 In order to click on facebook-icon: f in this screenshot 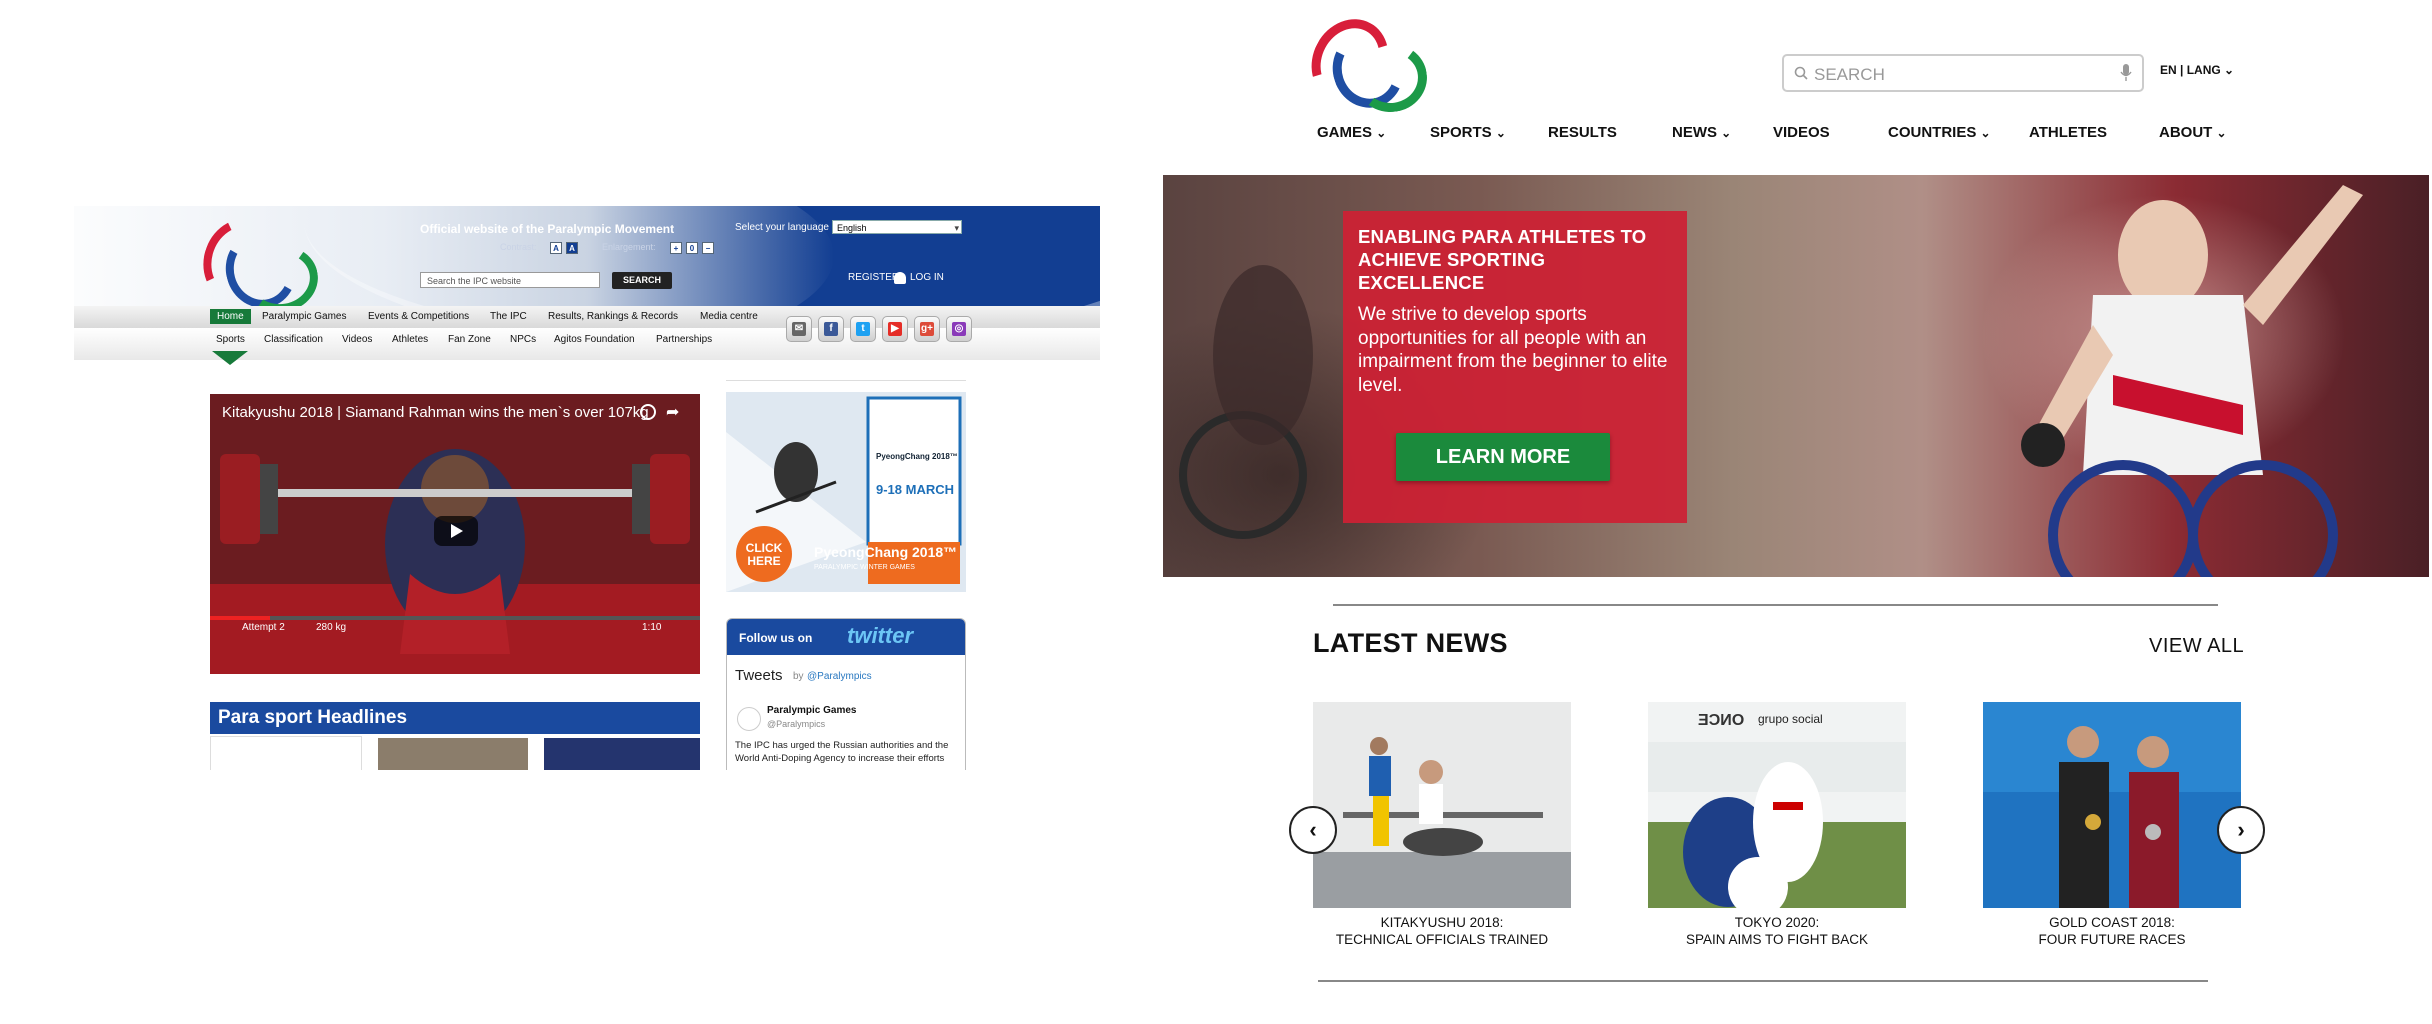, I will do `click(831, 329)`.